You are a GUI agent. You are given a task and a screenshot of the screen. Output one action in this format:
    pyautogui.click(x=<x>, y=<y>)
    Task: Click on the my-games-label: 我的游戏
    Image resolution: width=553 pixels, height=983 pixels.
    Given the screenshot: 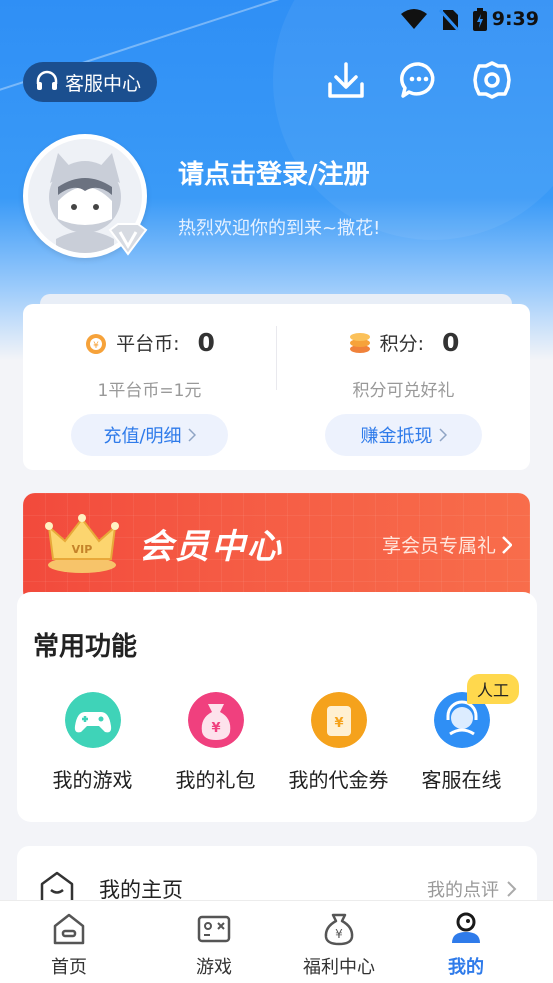 What is the action you would take?
    pyautogui.click(x=92, y=780)
    